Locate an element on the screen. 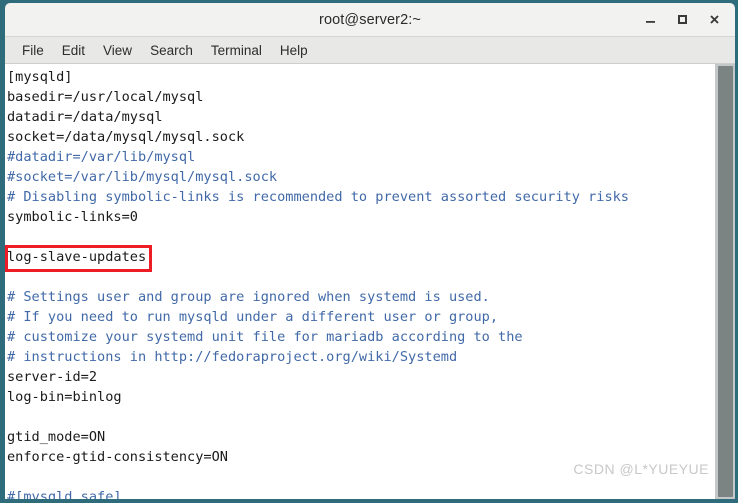 The height and width of the screenshot is (503, 738). menu-item-terminal: Terminal is located at coordinates (236, 50).